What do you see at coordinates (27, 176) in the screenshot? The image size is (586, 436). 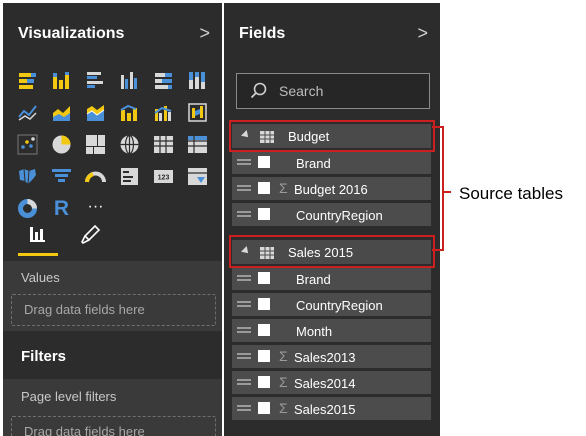 I see `filled-map-icon` at bounding box center [27, 176].